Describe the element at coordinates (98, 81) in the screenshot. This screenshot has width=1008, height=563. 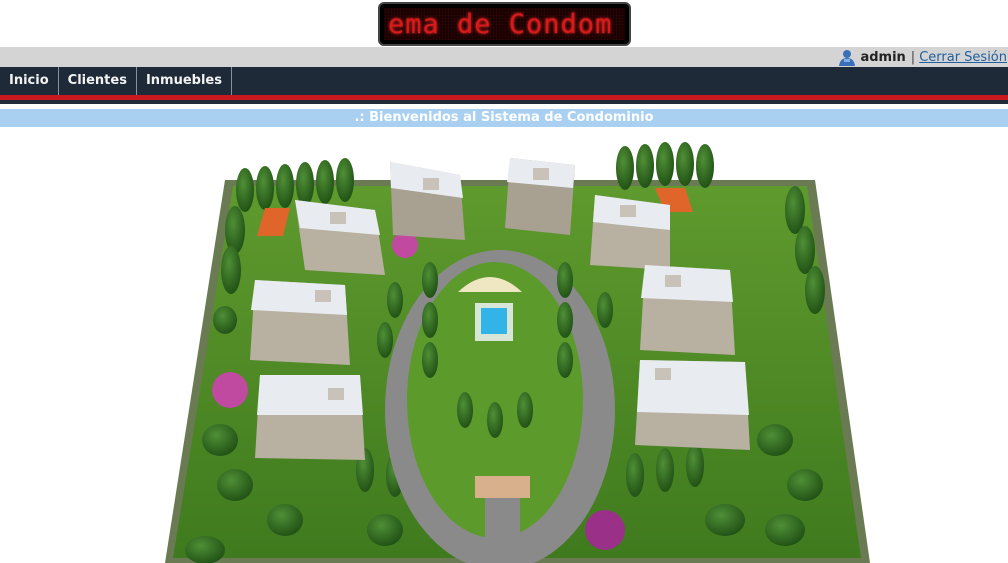
I see `nav-item-clientes: Clientes` at that location.